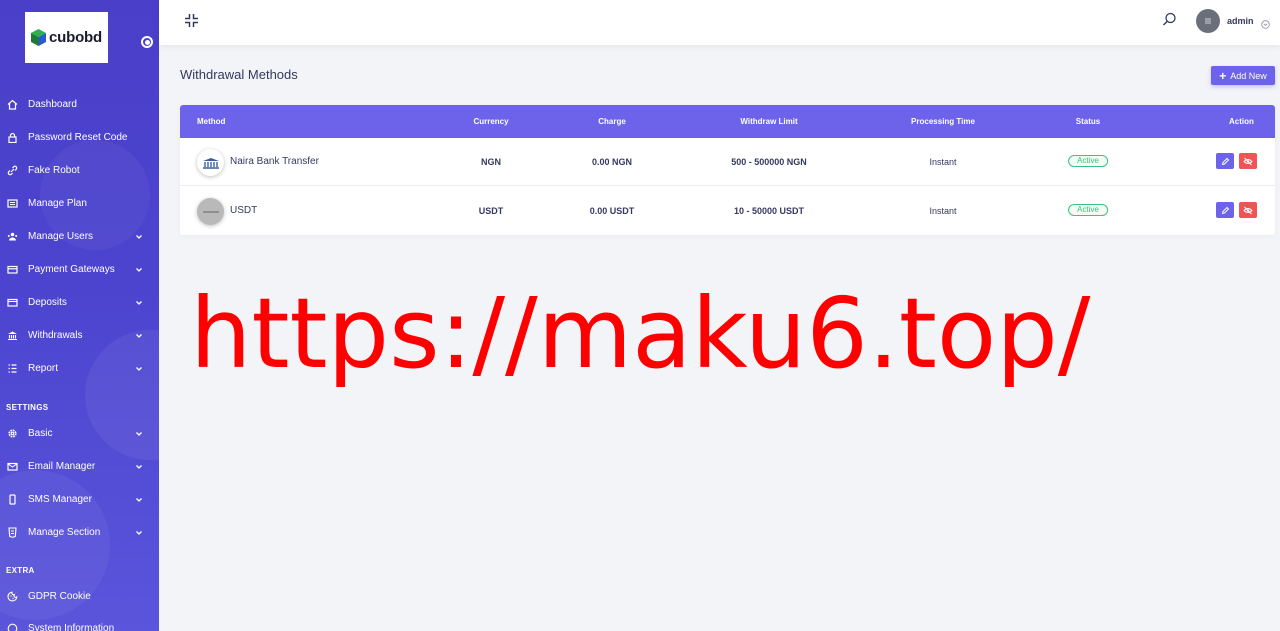 The height and width of the screenshot is (631, 1280). Describe the element at coordinates (12, 596) in the screenshot. I see `cookie-icon` at that location.